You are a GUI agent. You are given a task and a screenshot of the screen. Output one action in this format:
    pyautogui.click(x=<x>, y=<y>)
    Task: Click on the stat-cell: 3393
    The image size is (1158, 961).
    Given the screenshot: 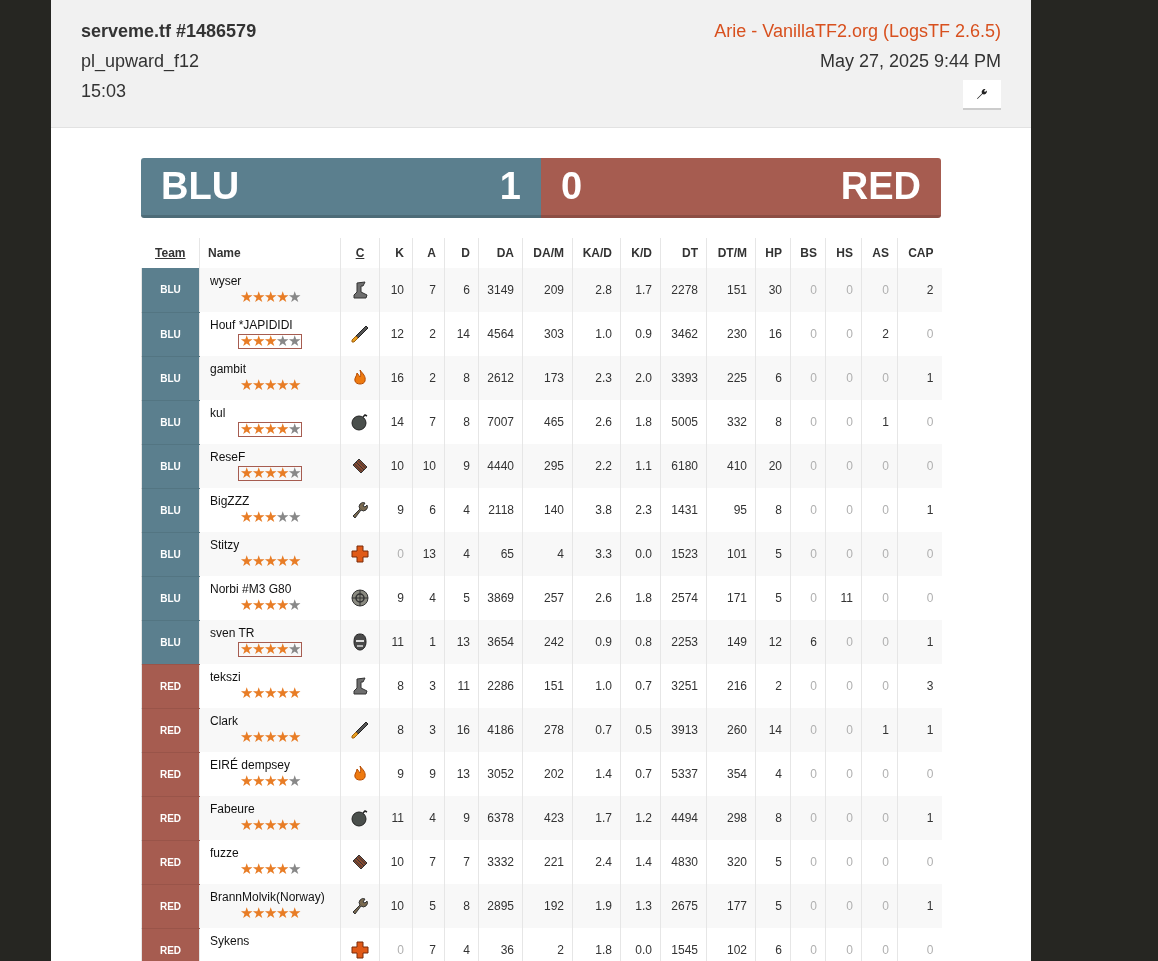 What is the action you would take?
    pyautogui.click(x=683, y=378)
    